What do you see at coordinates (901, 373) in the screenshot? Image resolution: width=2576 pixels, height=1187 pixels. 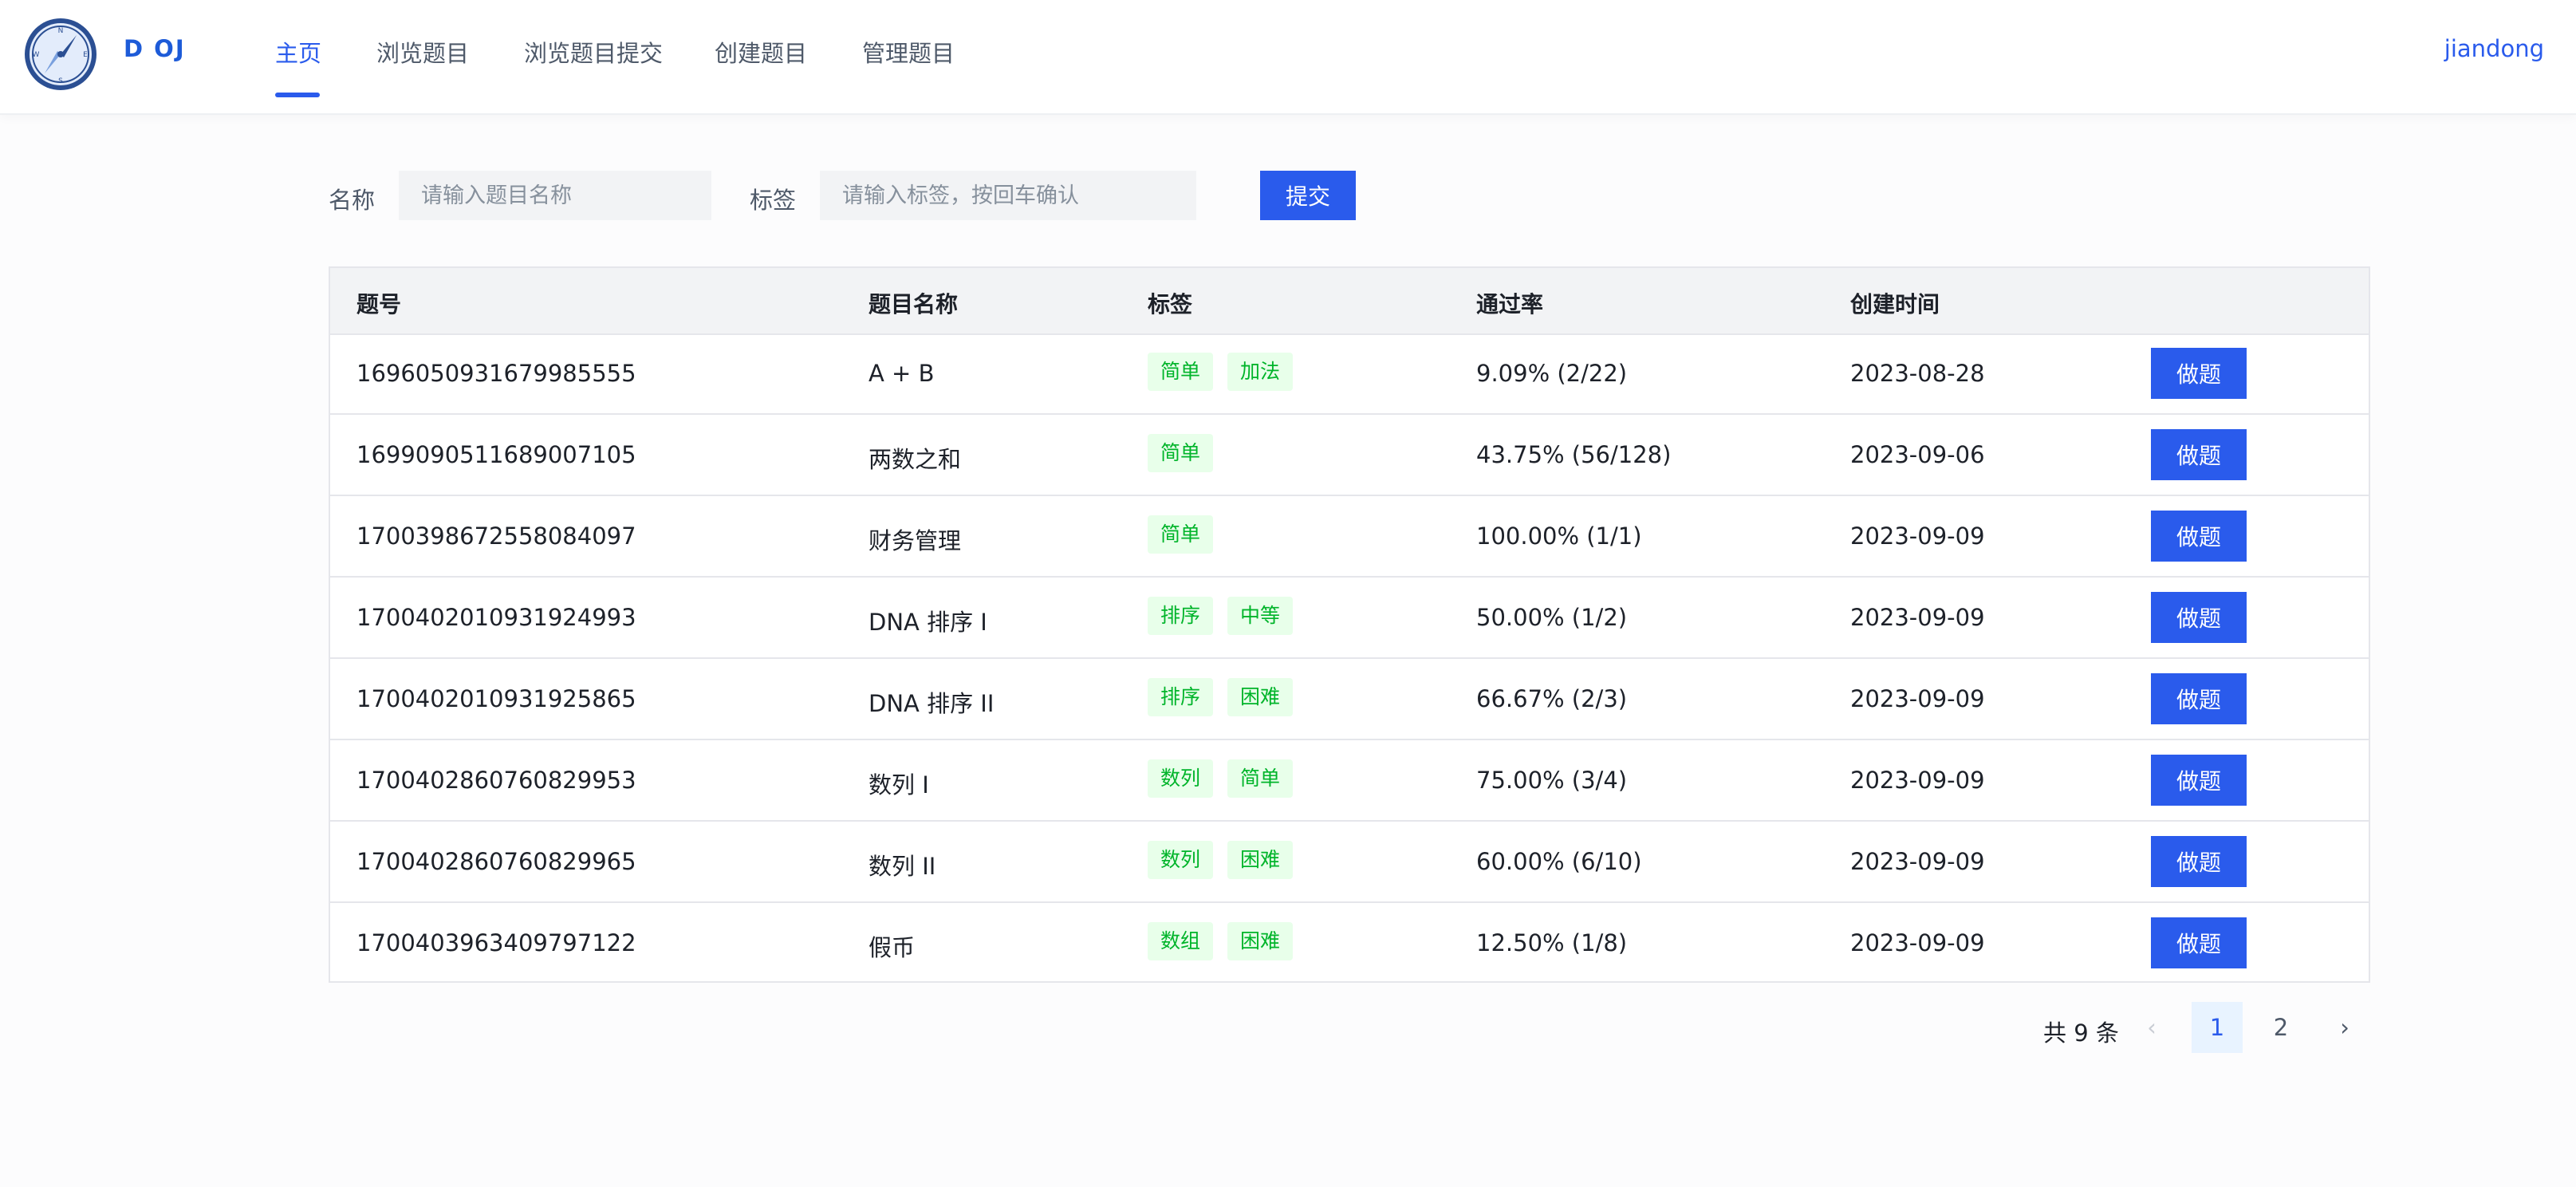 I see `question-name: A + B` at bounding box center [901, 373].